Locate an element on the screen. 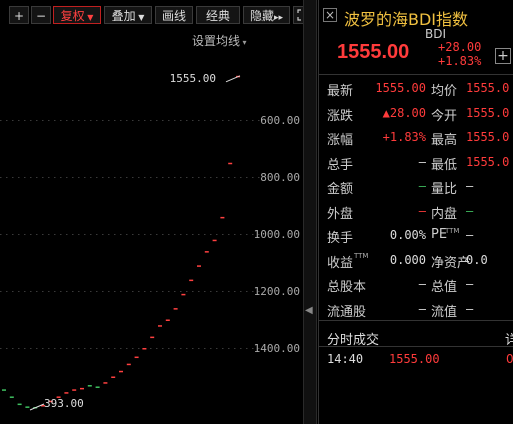 This screenshot has height=424, width=513. quote-value: 1555.0 is located at coordinates (488, 137).